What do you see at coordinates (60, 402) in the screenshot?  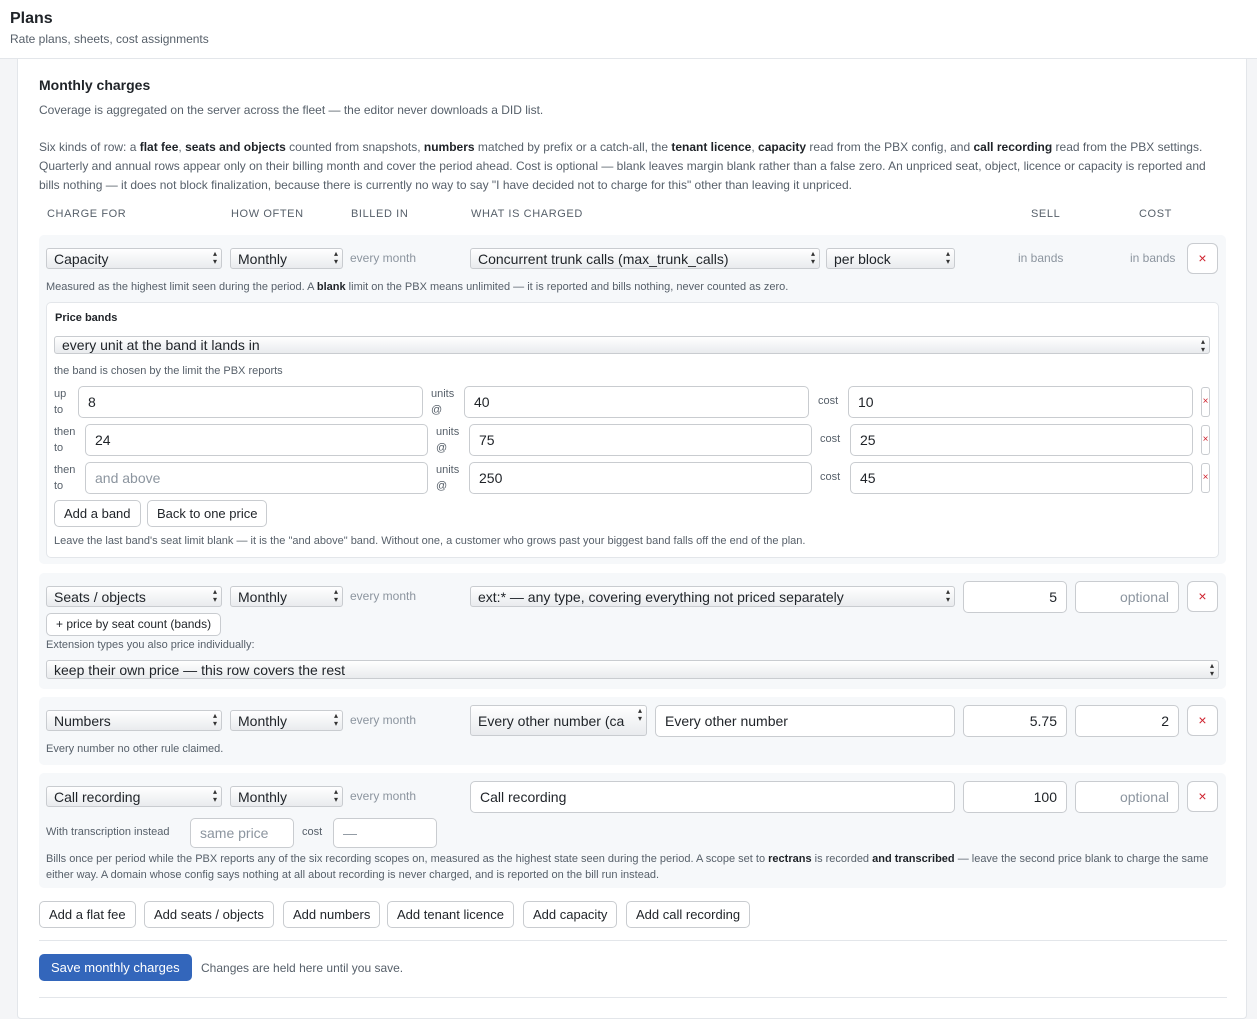 I see `band-1-label: up to` at bounding box center [60, 402].